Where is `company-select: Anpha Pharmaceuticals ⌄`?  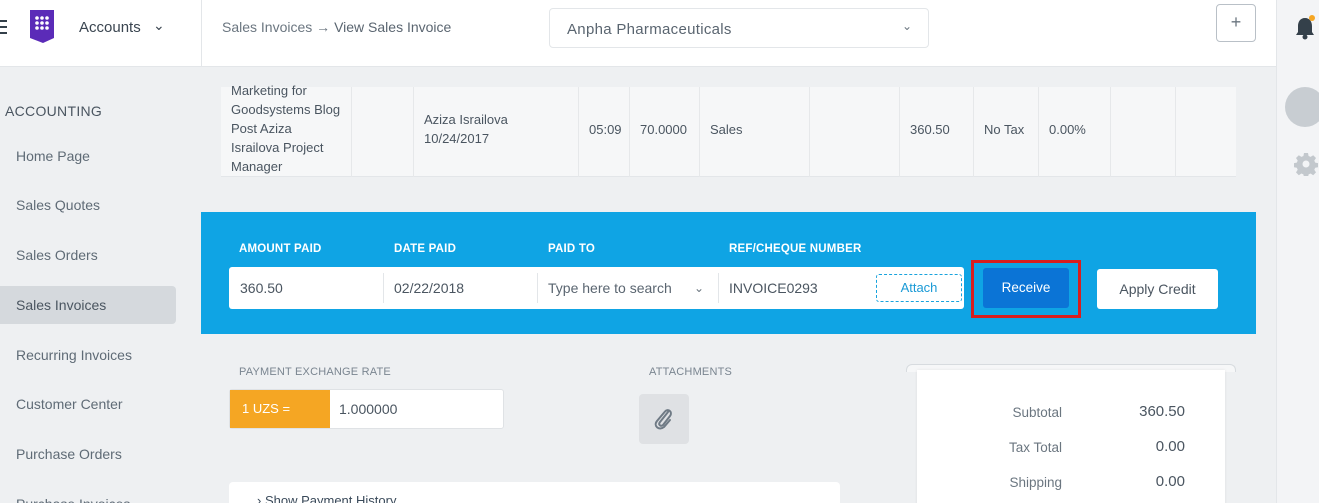 company-select: Anpha Pharmaceuticals ⌄ is located at coordinates (739, 28).